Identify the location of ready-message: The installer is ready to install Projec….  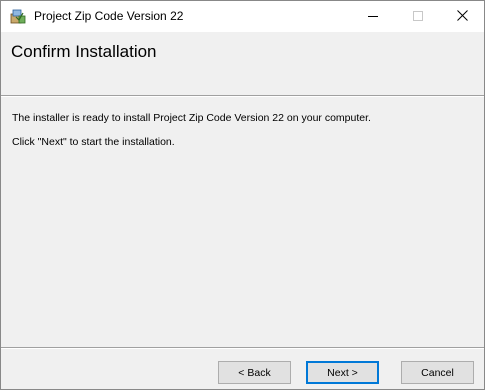
(191, 118).